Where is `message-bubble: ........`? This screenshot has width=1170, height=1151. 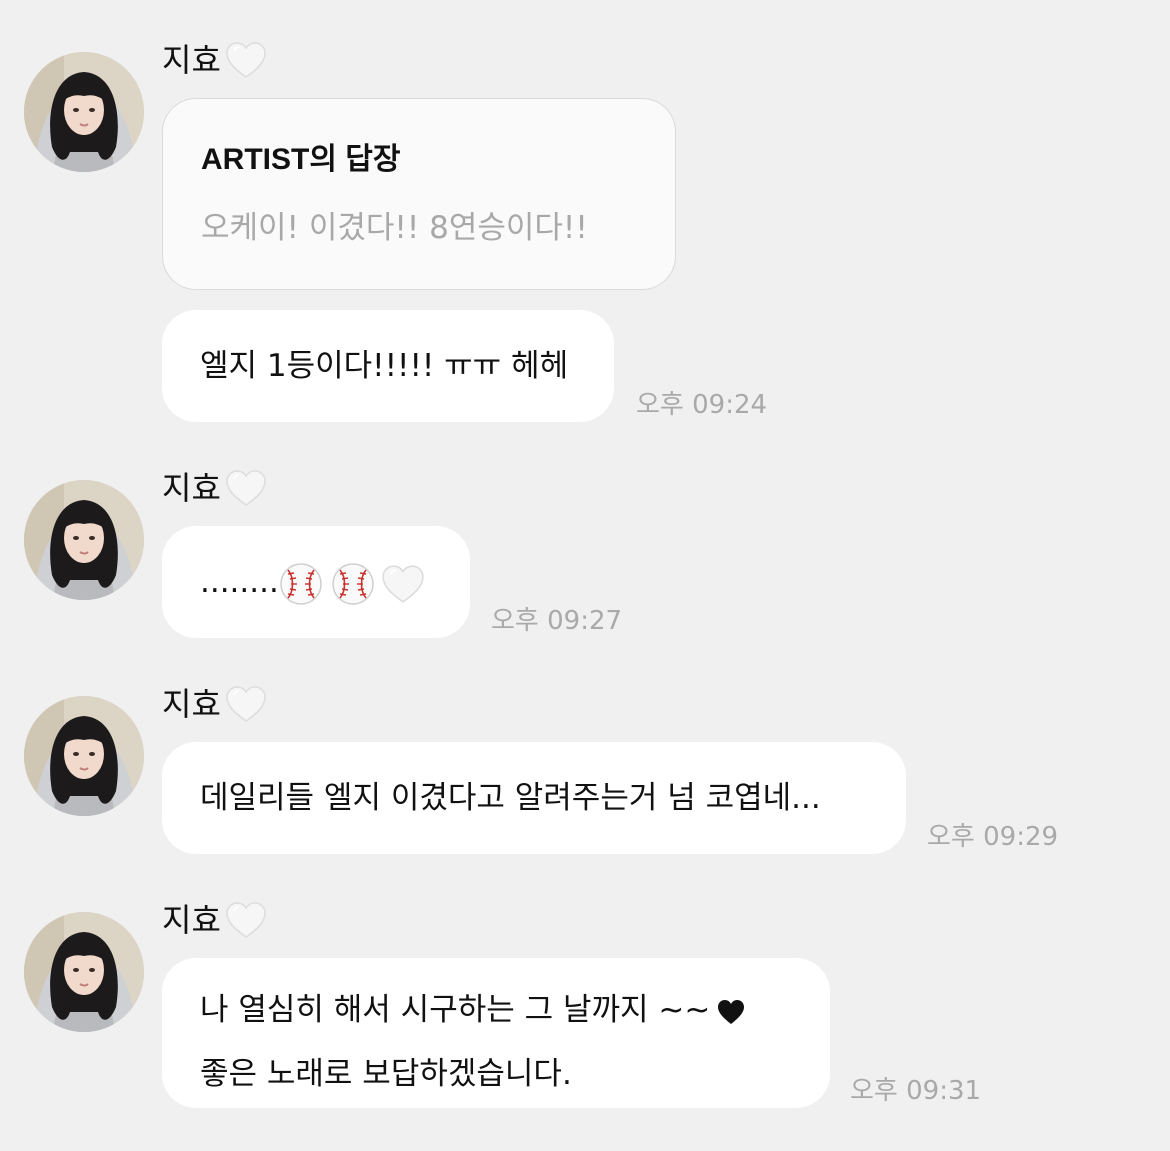 message-bubble: ........ is located at coordinates (316, 582).